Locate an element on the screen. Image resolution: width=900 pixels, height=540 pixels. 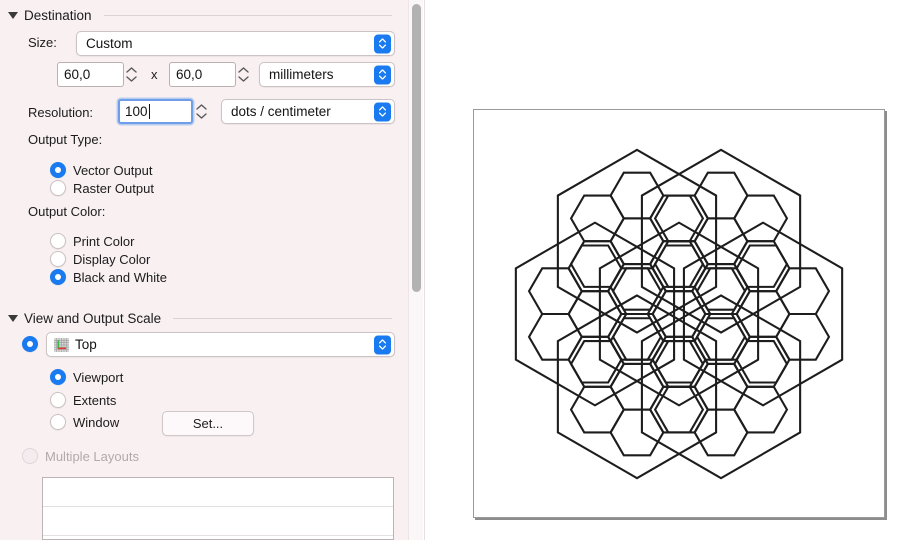
resolution-input: 100 is located at coordinates (155, 111).